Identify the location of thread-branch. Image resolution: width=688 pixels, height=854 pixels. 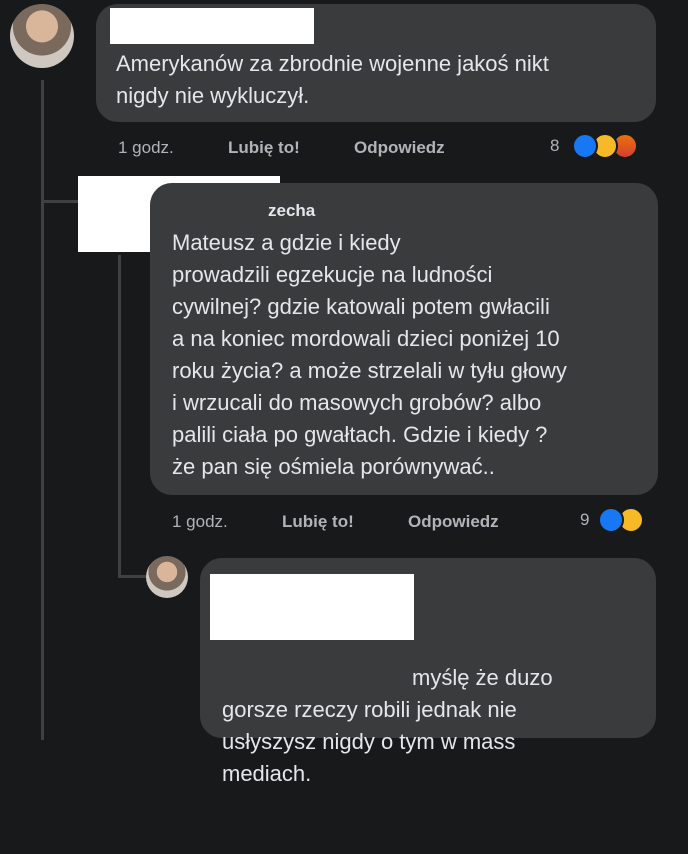
(60, 201).